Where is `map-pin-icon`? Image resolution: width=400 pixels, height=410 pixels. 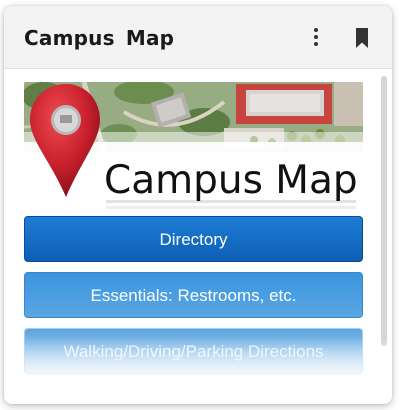
map-pin-icon is located at coordinates (65, 140).